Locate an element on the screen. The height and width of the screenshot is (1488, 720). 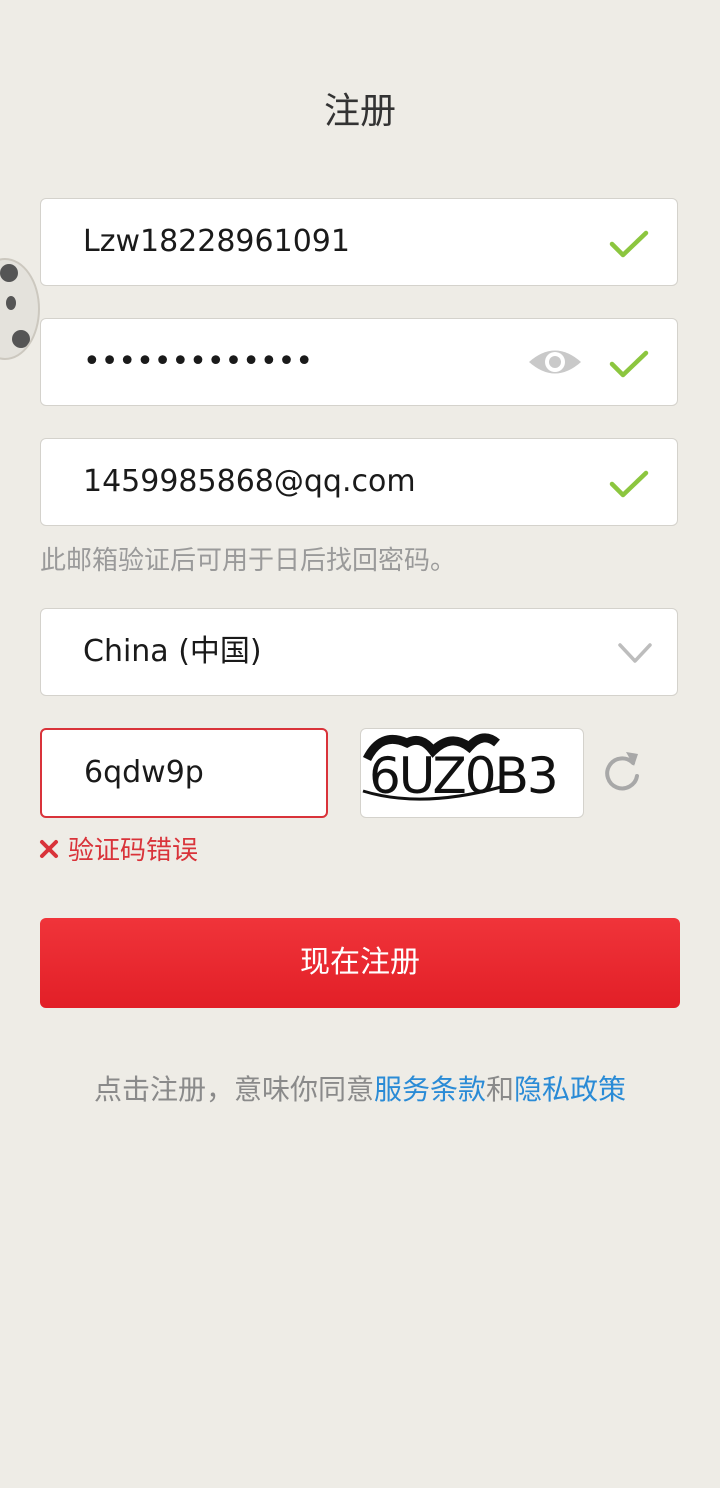
terms-notice: 点击注册，意味你同意服务条款和隐私政策 is located at coordinates (360, 1088).